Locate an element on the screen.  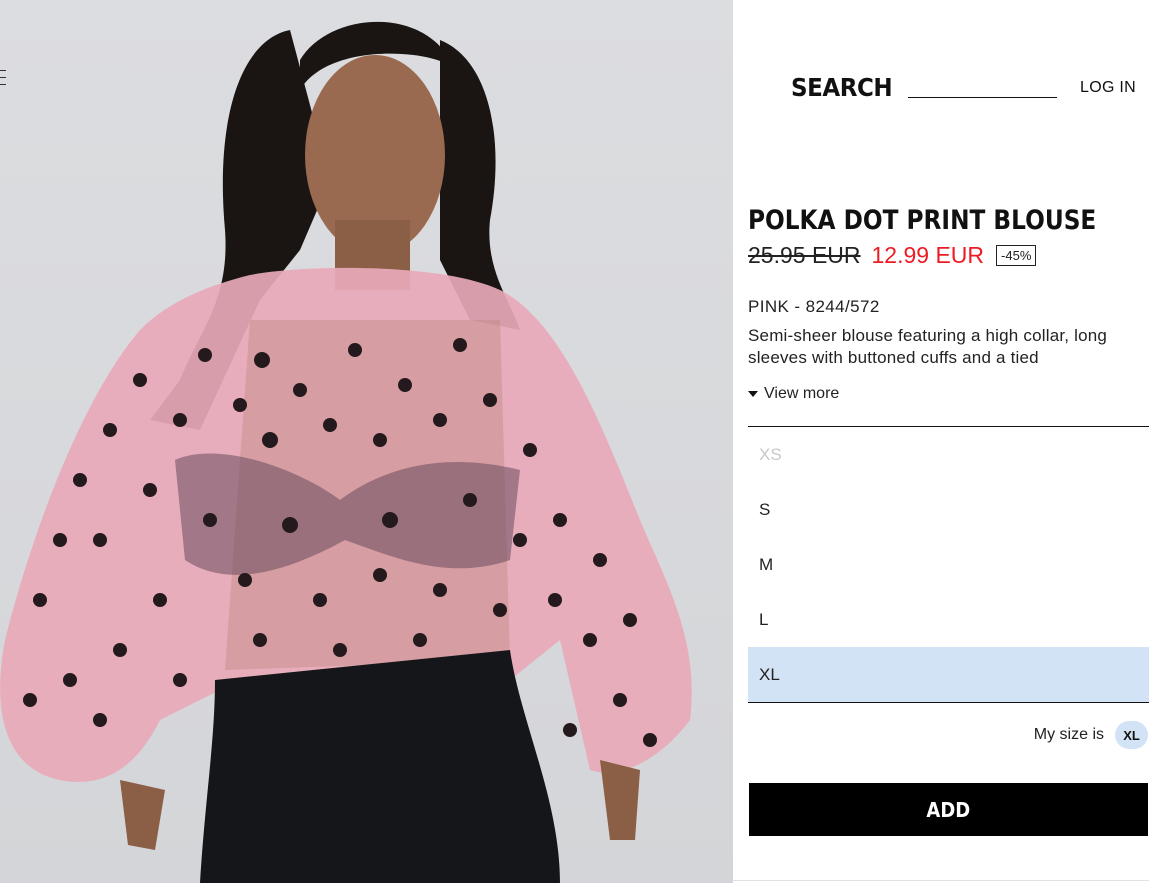
login-link: LOG IN is located at coordinates (1108, 88).